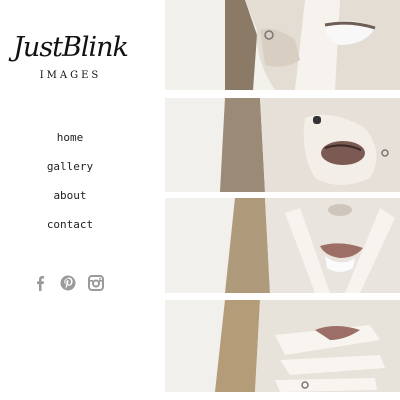 The height and width of the screenshot is (400, 400). What do you see at coordinates (70, 75) in the screenshot?
I see `logo-subtitle: IMAGES` at bounding box center [70, 75].